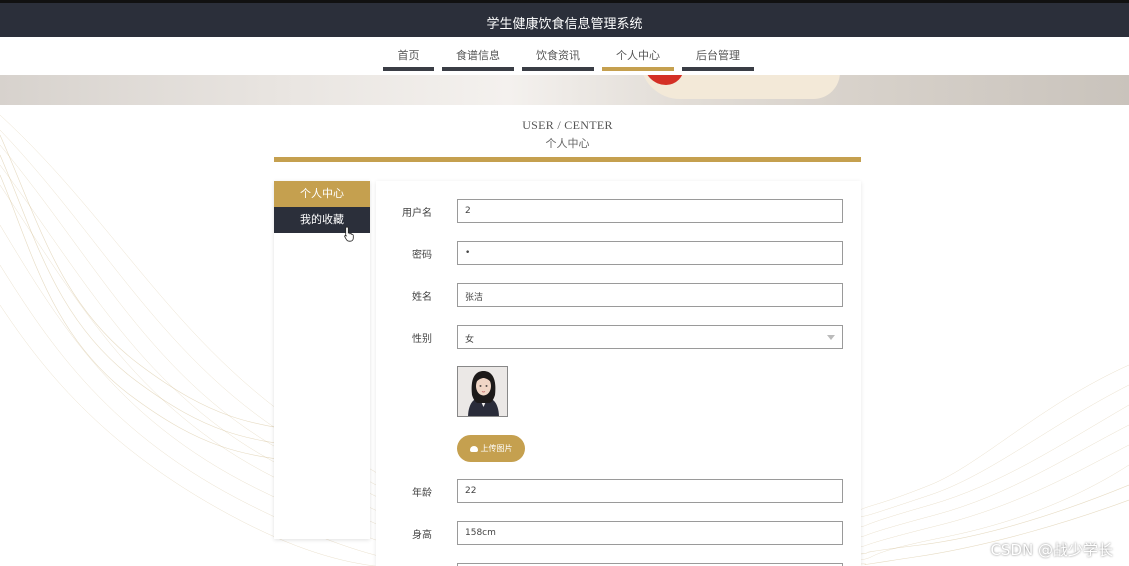 This screenshot has height=566, width=1129. What do you see at coordinates (422, 297) in the screenshot?
I see `name-label: 姓名` at bounding box center [422, 297].